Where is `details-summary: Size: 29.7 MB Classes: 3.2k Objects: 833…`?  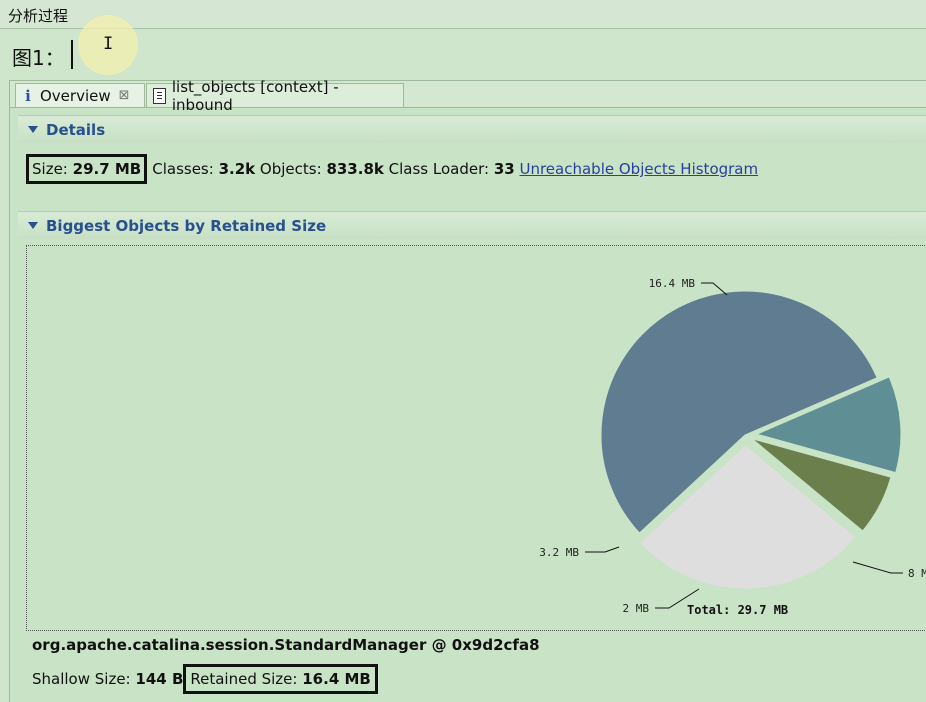
details-summary: Size: 29.7 MB Classes: 3.2k Objects: 833… is located at coordinates (392, 169).